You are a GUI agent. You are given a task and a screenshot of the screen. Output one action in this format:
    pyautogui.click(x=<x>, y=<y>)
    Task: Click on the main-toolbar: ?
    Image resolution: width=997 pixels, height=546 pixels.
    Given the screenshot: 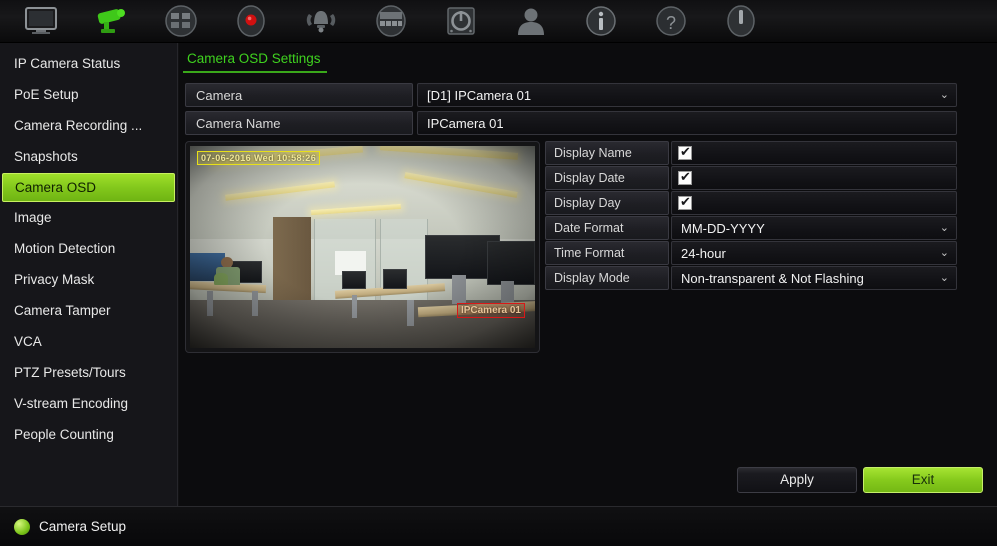 What is the action you would take?
    pyautogui.click(x=498, y=21)
    